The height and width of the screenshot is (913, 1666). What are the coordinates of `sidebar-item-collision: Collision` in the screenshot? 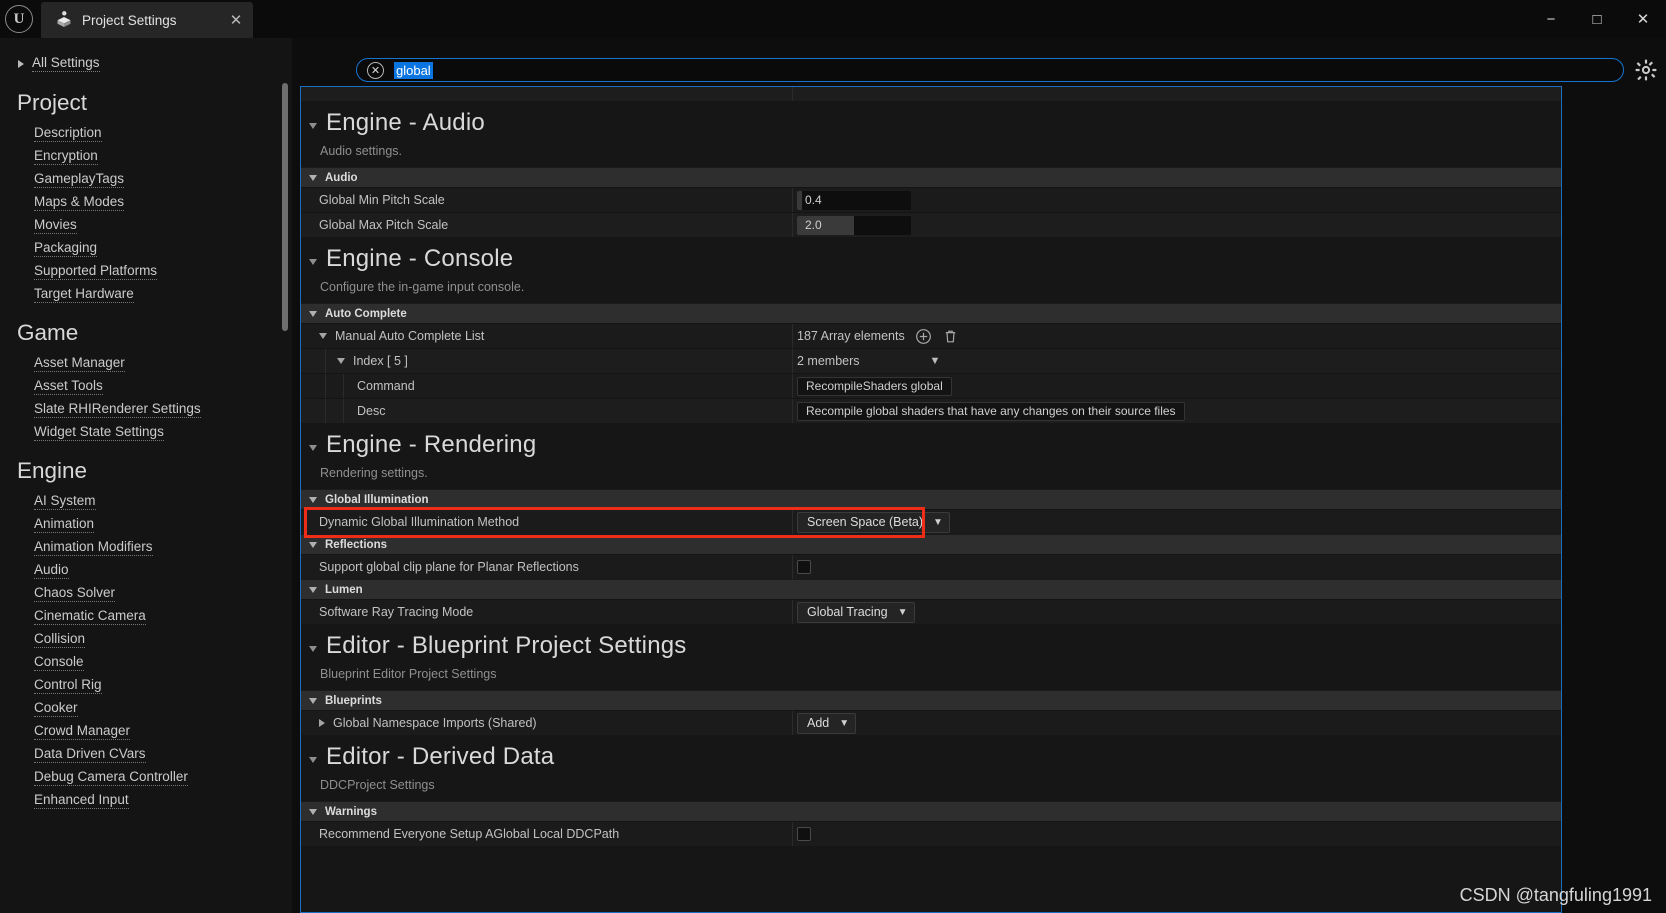 It's located at (146, 638).